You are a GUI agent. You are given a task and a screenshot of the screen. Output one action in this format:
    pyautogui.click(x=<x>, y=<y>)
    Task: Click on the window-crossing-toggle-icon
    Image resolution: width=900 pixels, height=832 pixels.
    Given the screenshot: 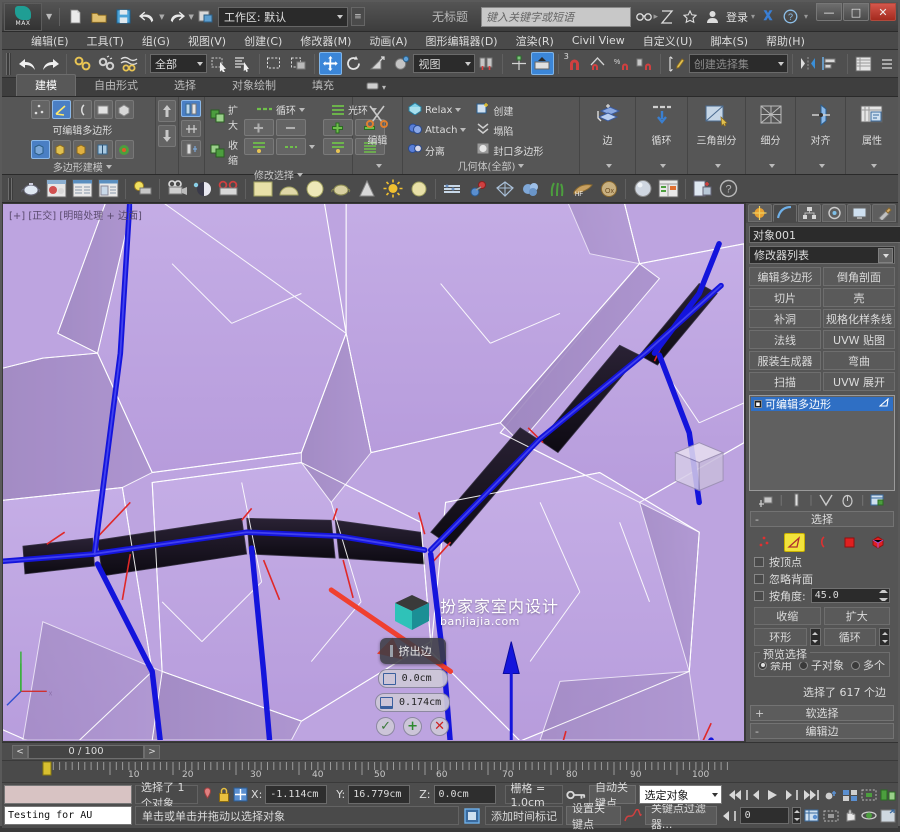 What is the action you would take?
    pyautogui.click(x=298, y=63)
    